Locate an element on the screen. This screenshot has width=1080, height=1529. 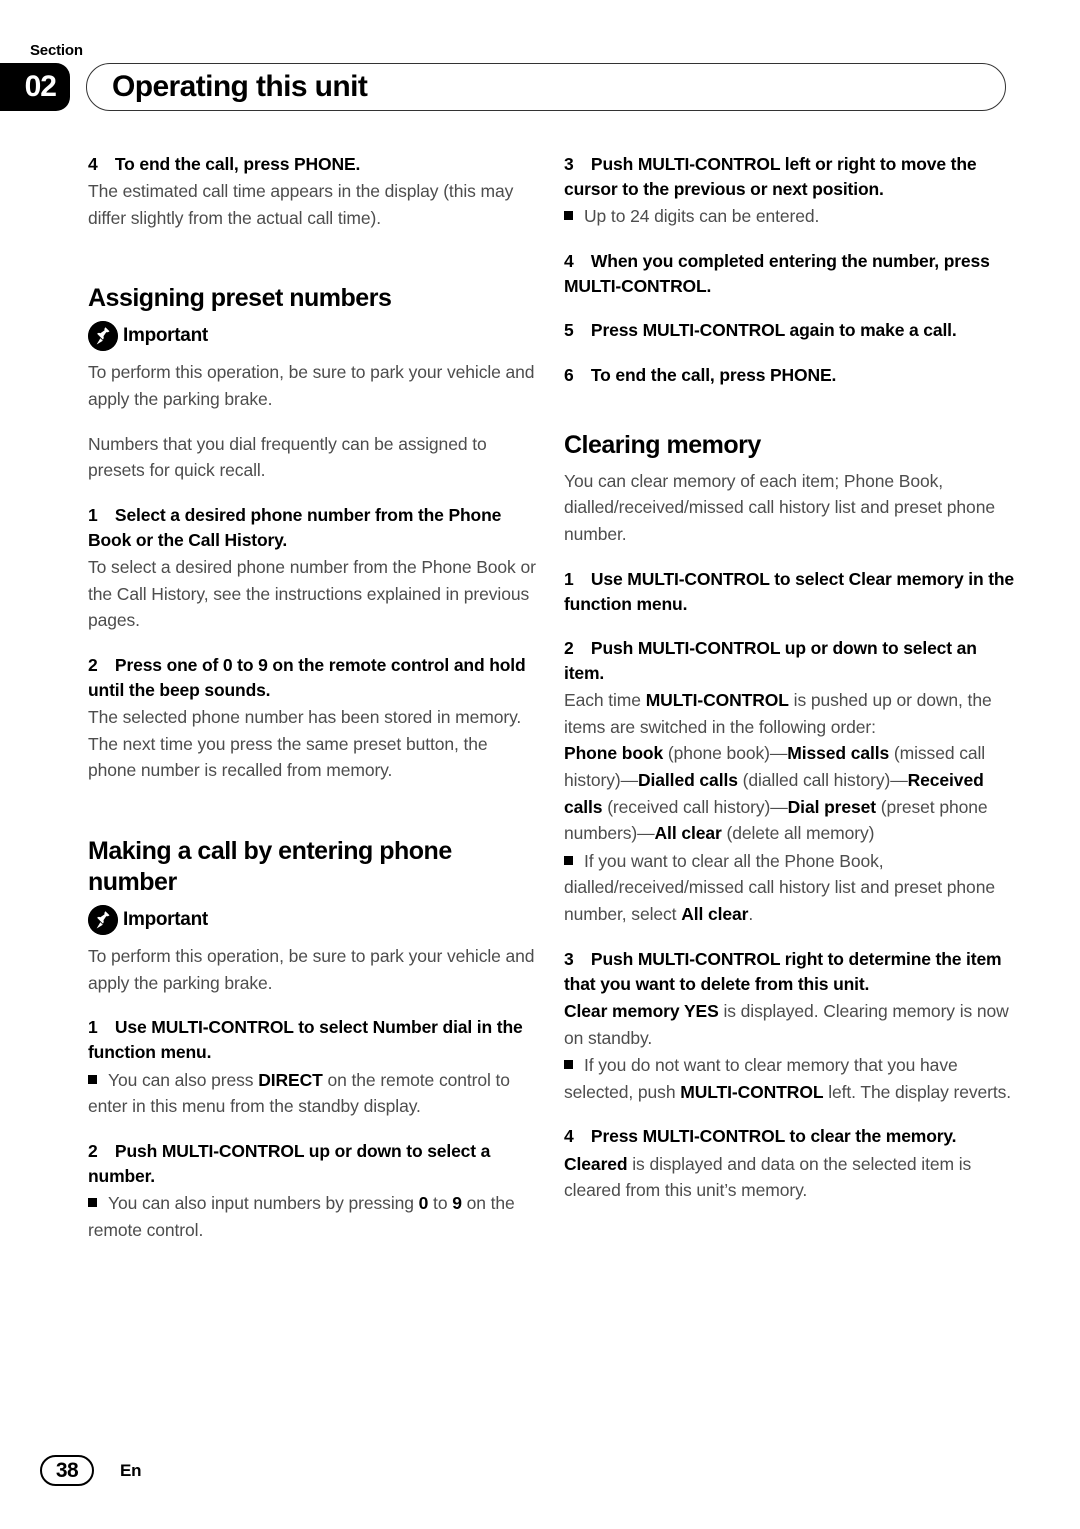
bullet-input-key-0: 0 is located at coordinates (423, 1203).